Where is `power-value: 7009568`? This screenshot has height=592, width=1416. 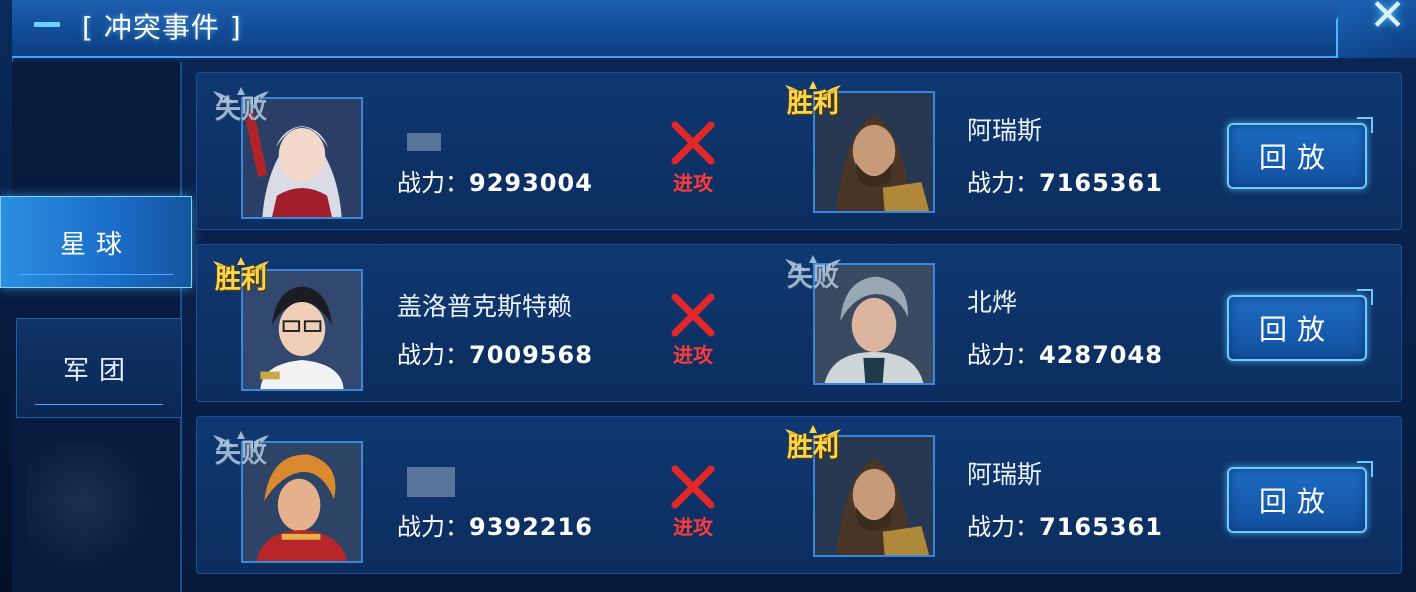
power-value: 7009568 is located at coordinates (531, 355).